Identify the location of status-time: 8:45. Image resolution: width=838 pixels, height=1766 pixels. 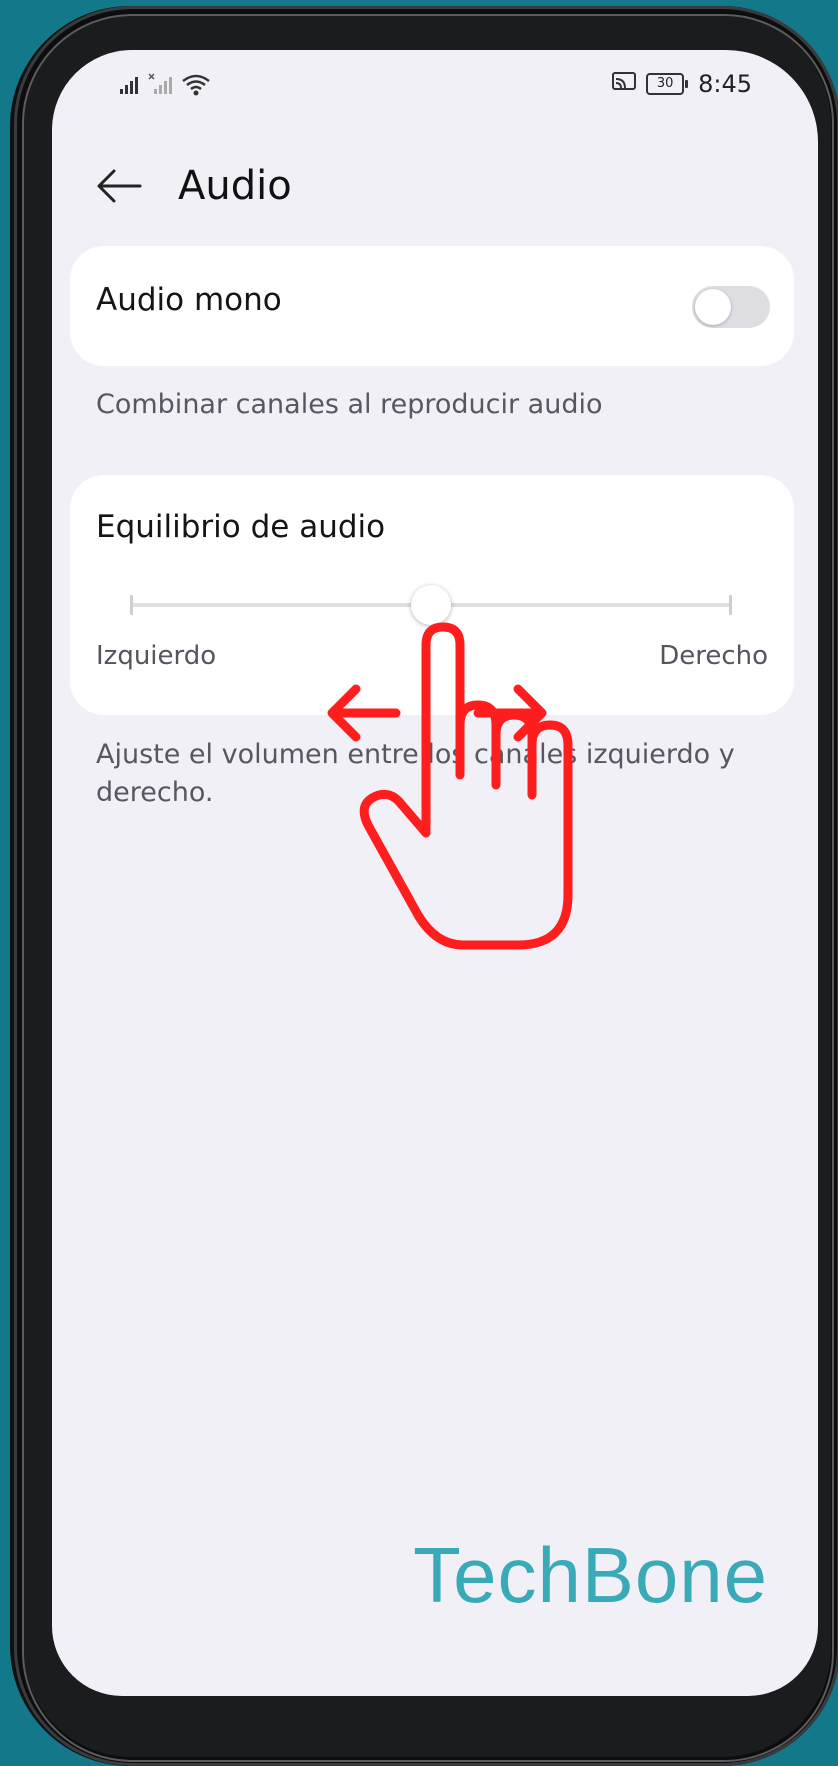
(725, 84).